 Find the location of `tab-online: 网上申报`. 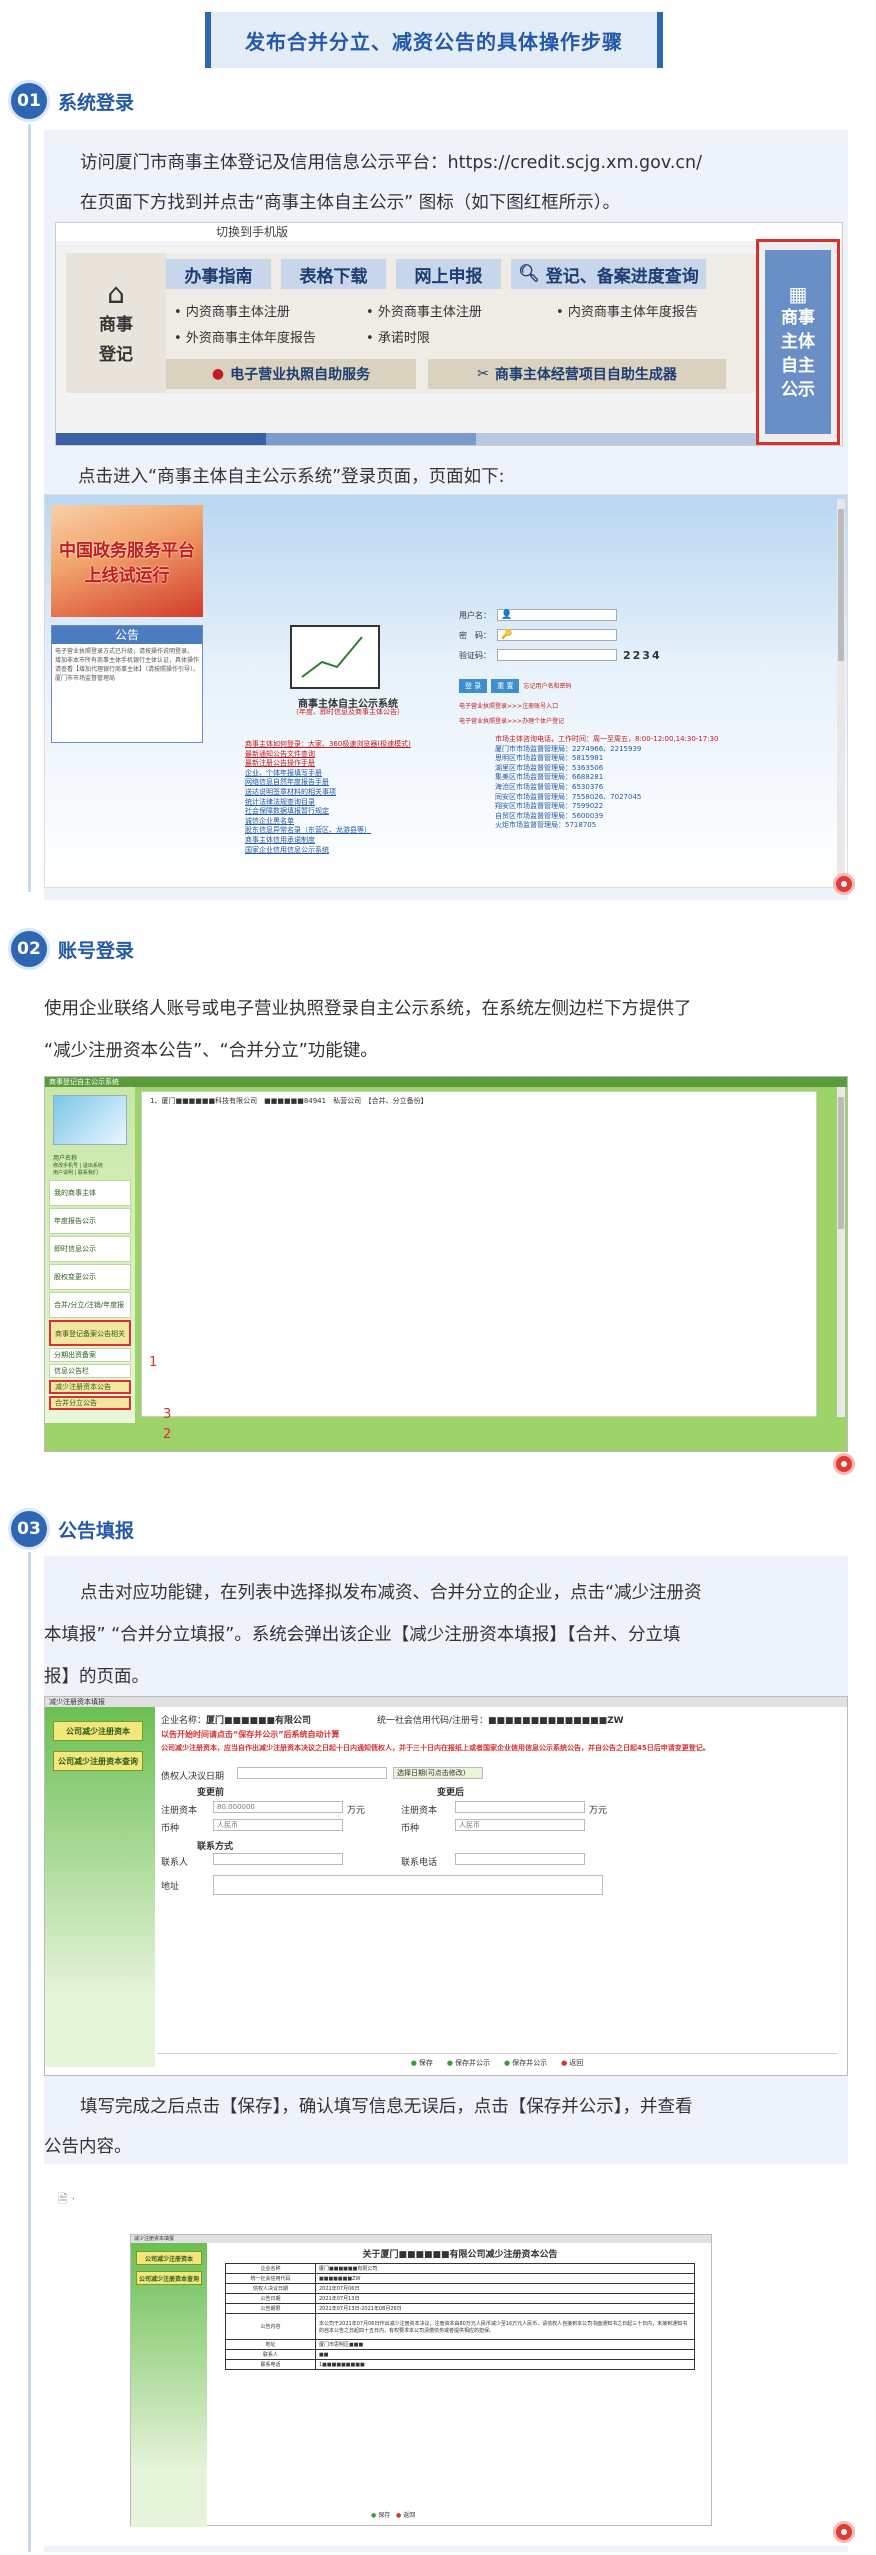

tab-online: 网上申报 is located at coordinates (448, 274).